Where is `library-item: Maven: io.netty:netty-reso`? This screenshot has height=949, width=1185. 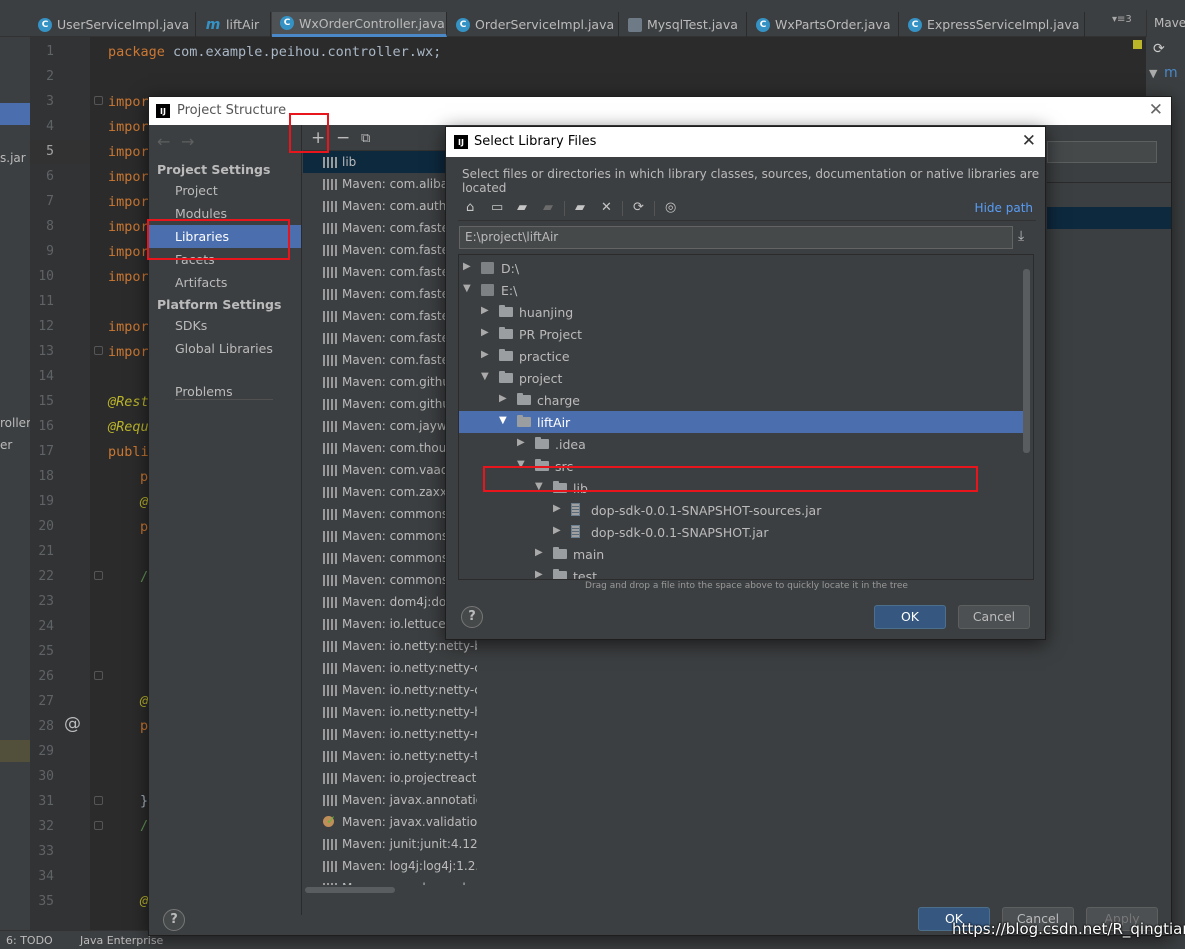
library-item: Maven: io.netty:netty-reso is located at coordinates (390, 734).